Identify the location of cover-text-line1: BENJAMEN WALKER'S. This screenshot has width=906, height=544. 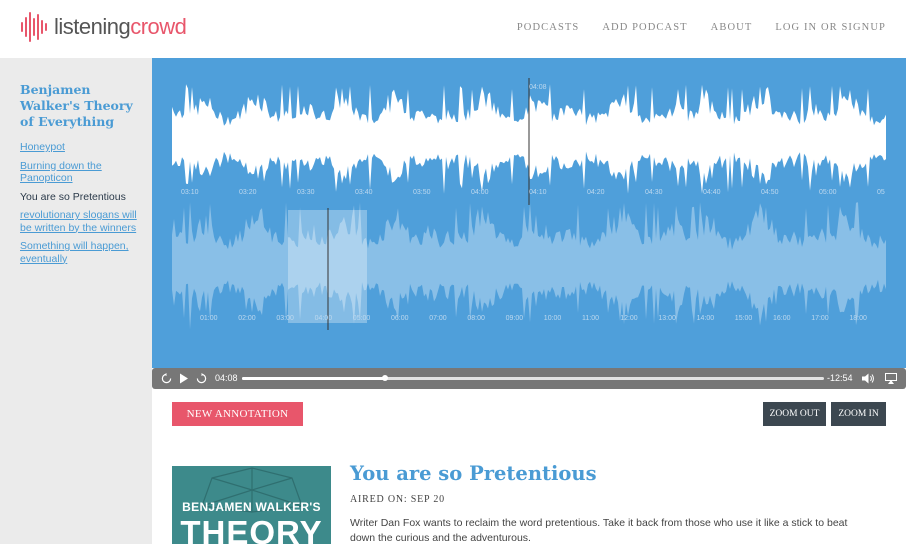
(251, 507).